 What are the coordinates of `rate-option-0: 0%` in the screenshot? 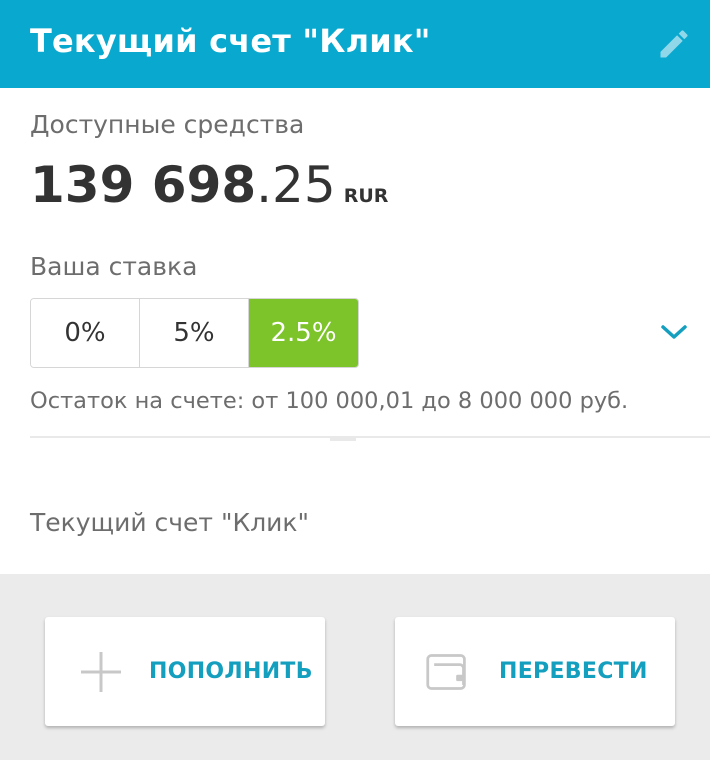 It's located at (85, 333).